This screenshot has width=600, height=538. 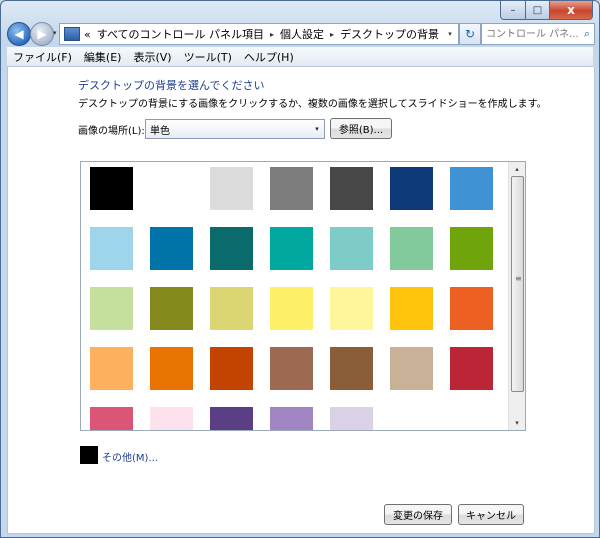 I want to click on address-bar: « すべてのコントロール パネル項目 ▸ 個人設定 ▸ デスクトップの背景 ▾, so click(x=259, y=34).